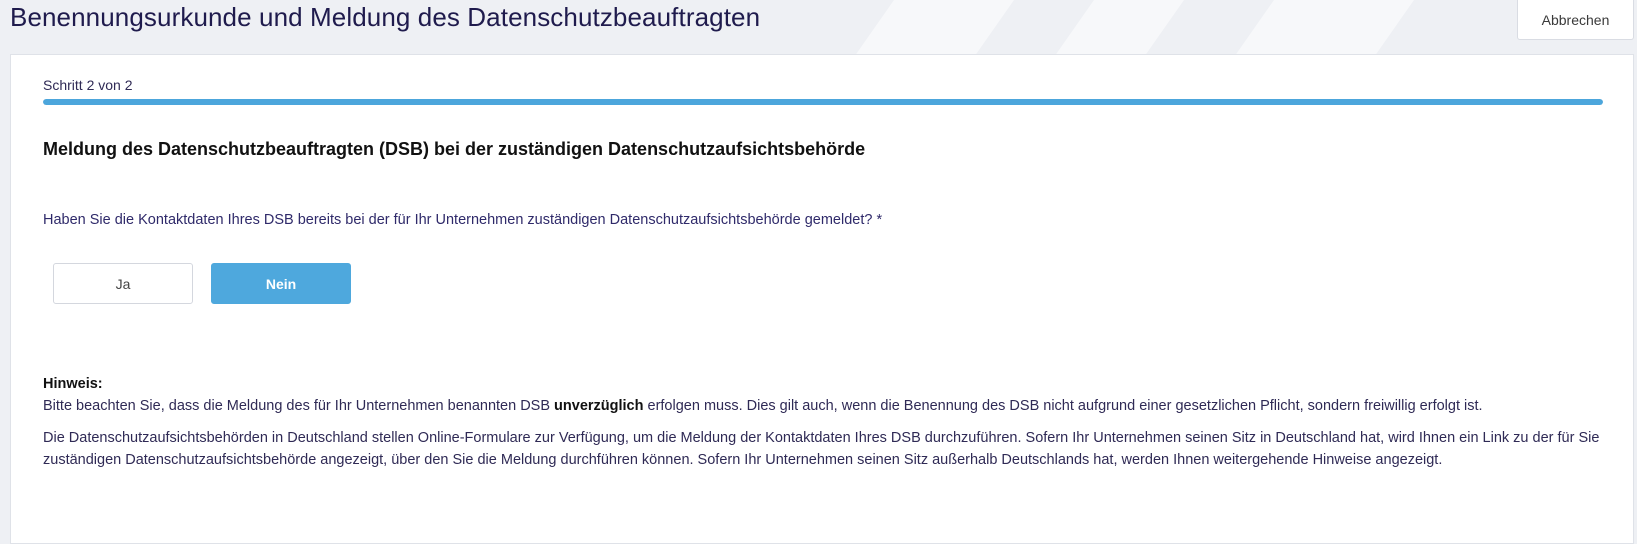 The image size is (1637, 544). I want to click on option-nein-button: Nein, so click(281, 283).